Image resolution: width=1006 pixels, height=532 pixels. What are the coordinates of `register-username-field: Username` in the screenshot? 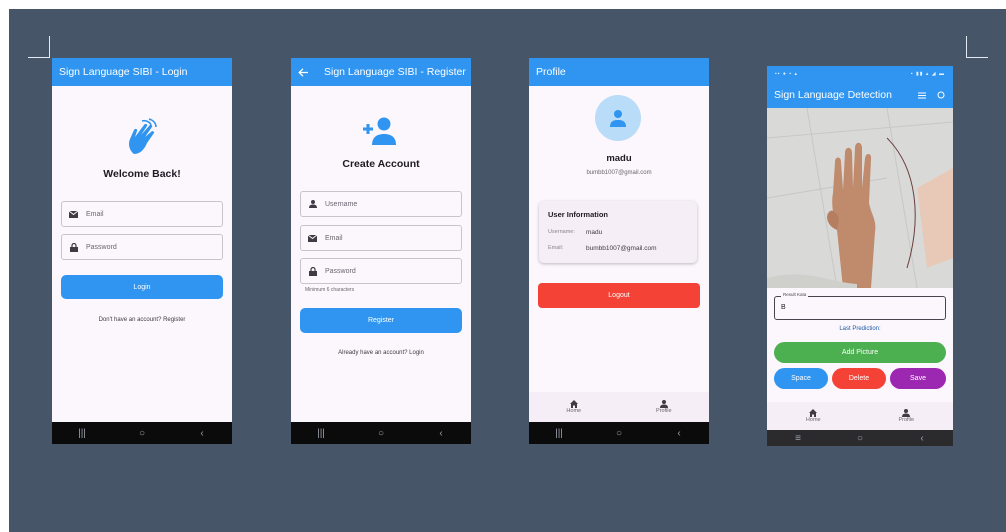 It's located at (381, 204).